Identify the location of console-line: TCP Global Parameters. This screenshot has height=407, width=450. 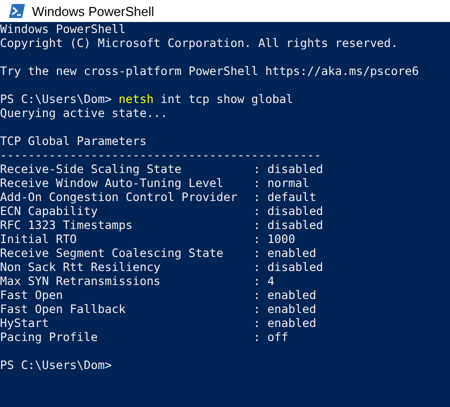
(73, 141).